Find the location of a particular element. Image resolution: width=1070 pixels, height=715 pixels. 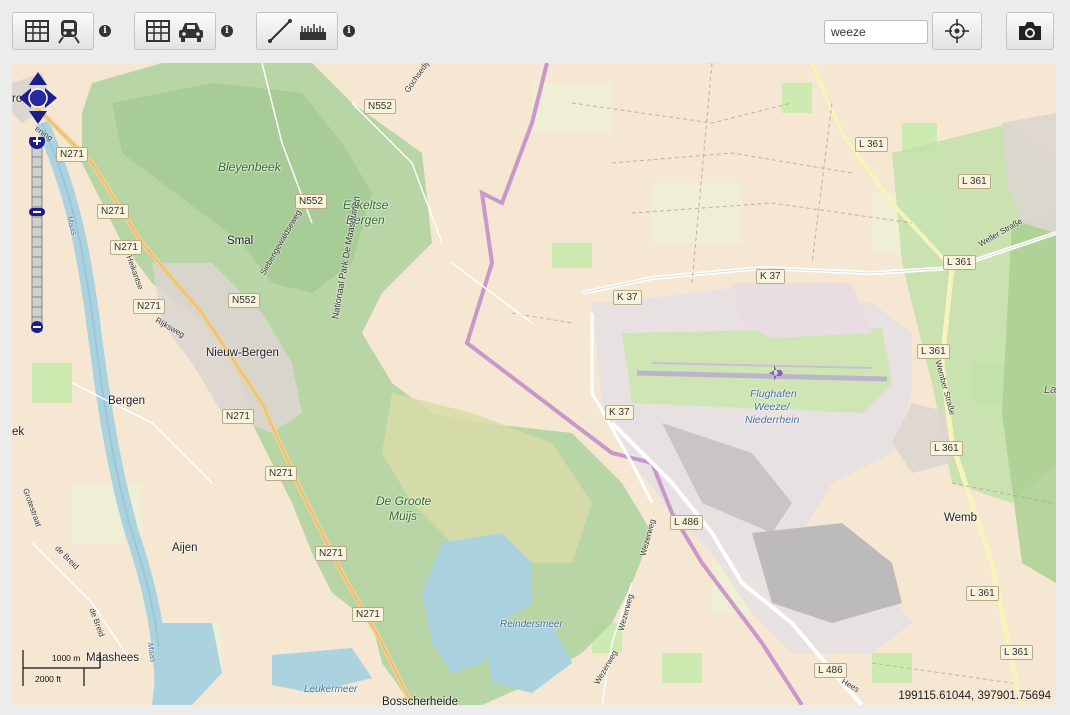

screenshot-button is located at coordinates (1030, 31).